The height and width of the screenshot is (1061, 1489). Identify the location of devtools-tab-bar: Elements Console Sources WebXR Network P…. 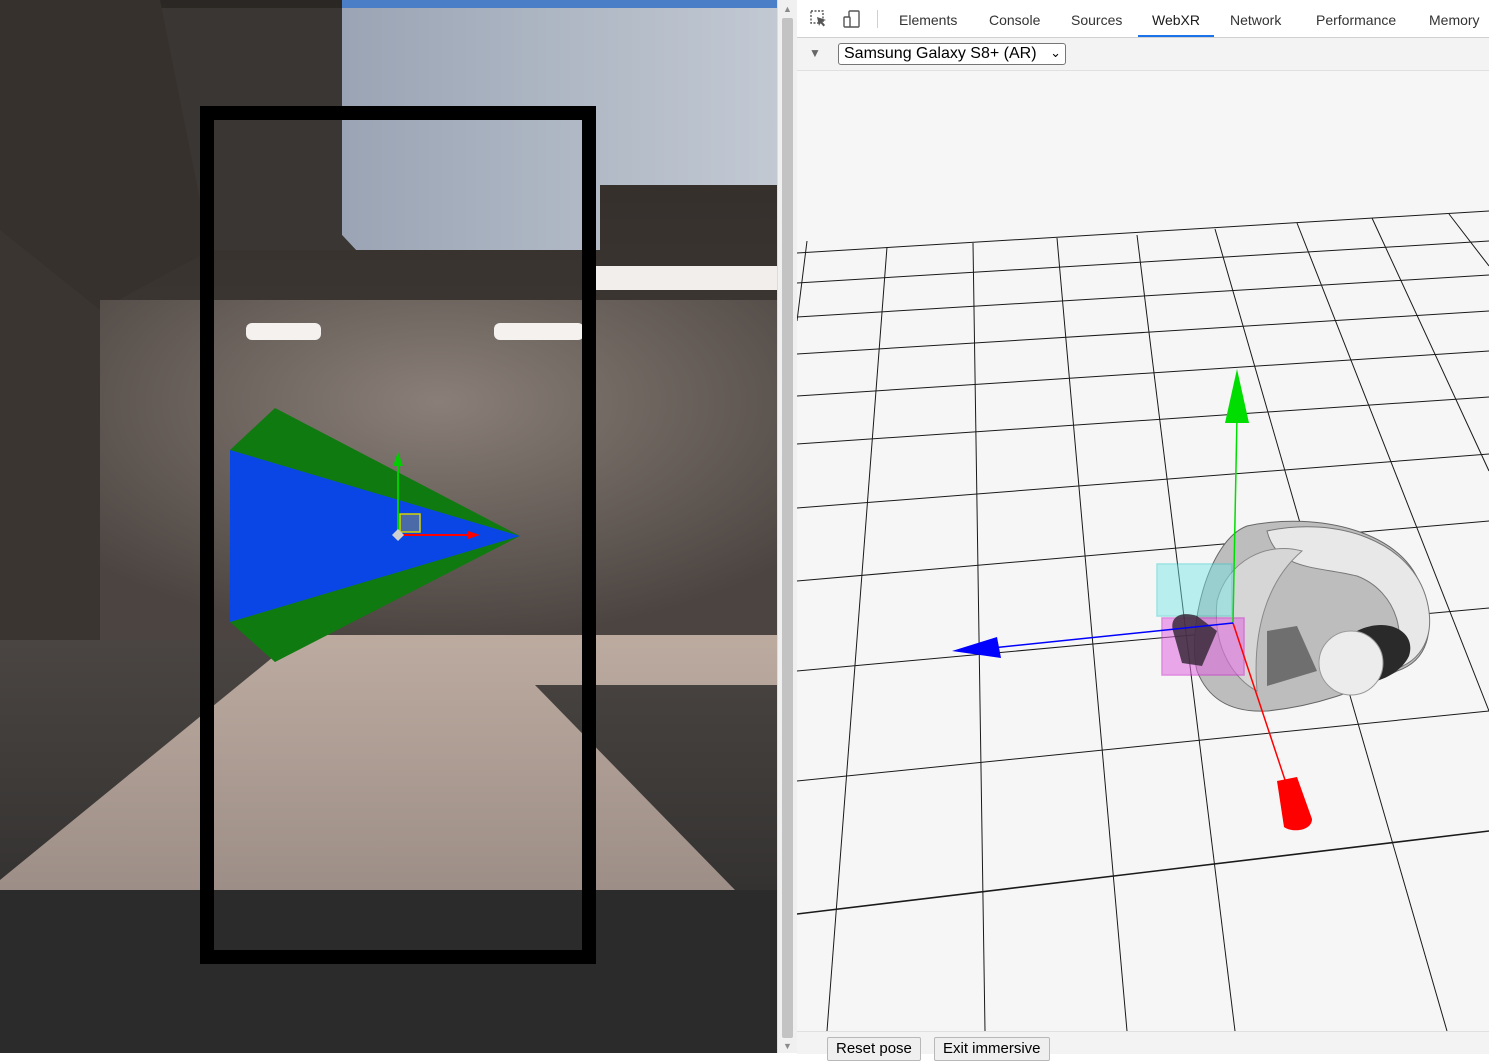
(1143, 19).